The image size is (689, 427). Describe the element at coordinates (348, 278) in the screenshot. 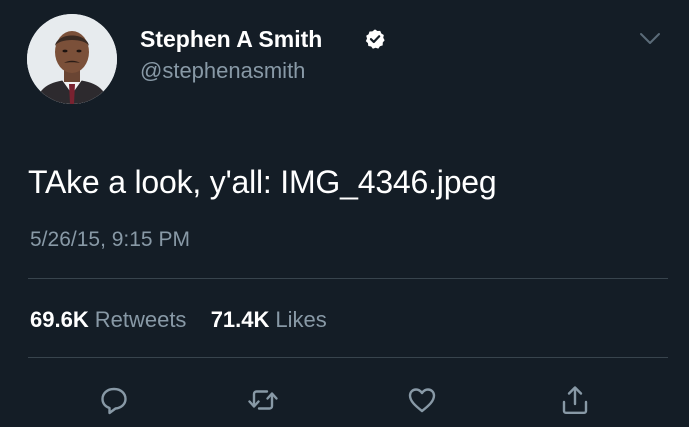

I see `divider-top` at that location.